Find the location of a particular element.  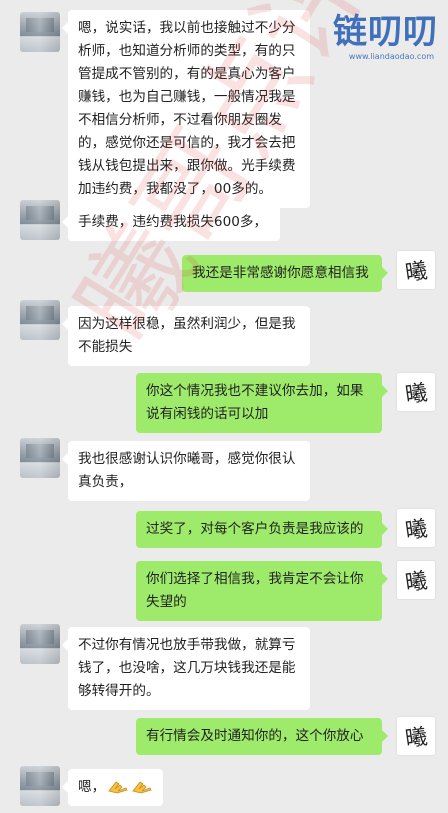

message-bubble-outgoing: 有行情会及时通知你的，这个你放心 is located at coordinates (262, 736).